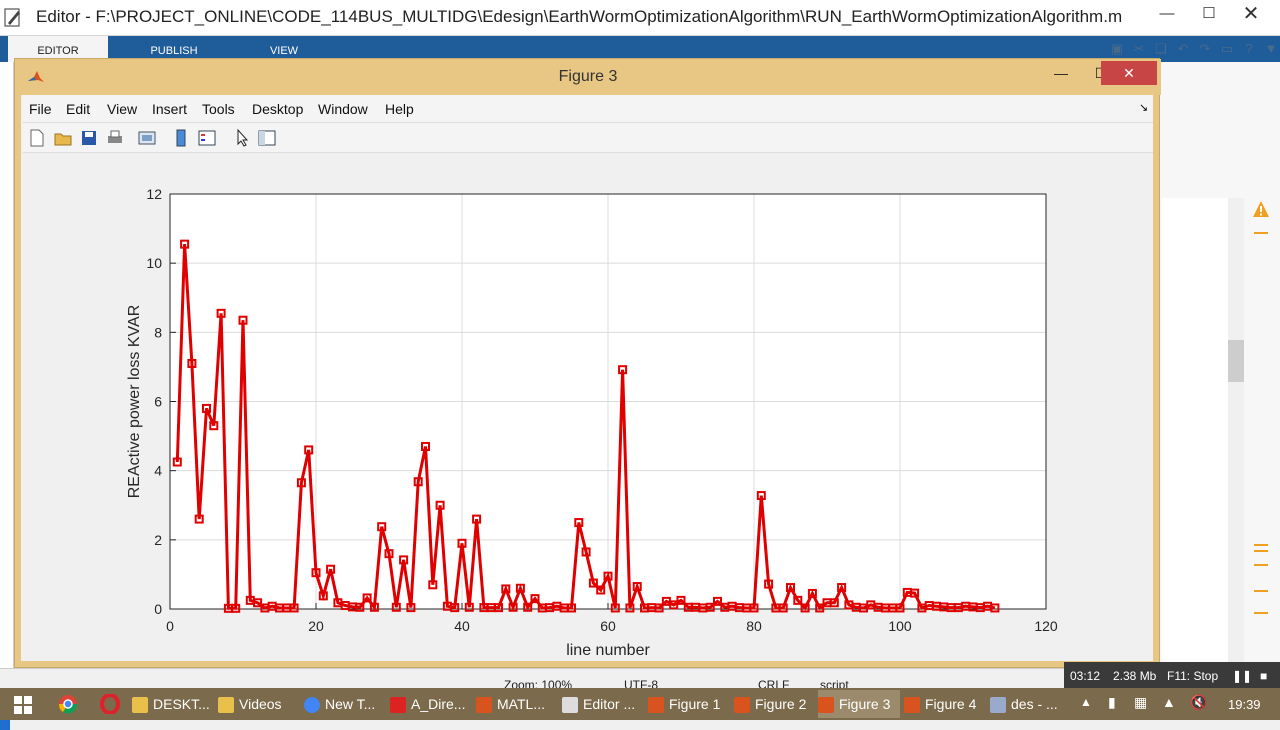  I want to click on taskbar-item-figure-4: Figure 4, so click(945, 704).